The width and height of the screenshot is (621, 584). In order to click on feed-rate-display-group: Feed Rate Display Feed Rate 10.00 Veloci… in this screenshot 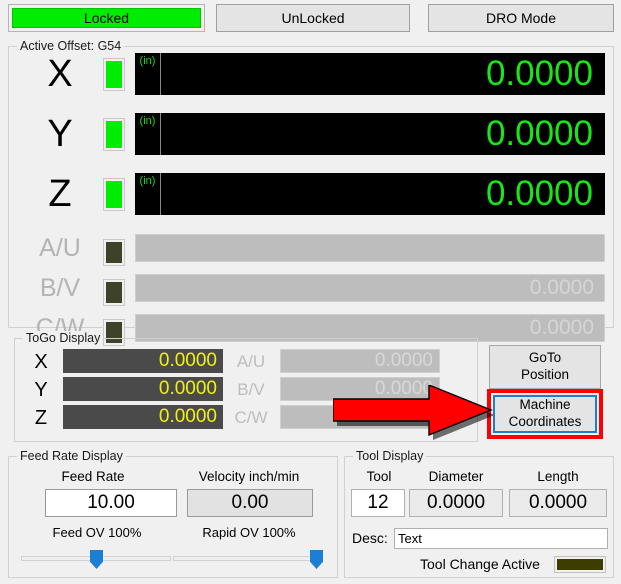, I will do `click(173, 513)`.